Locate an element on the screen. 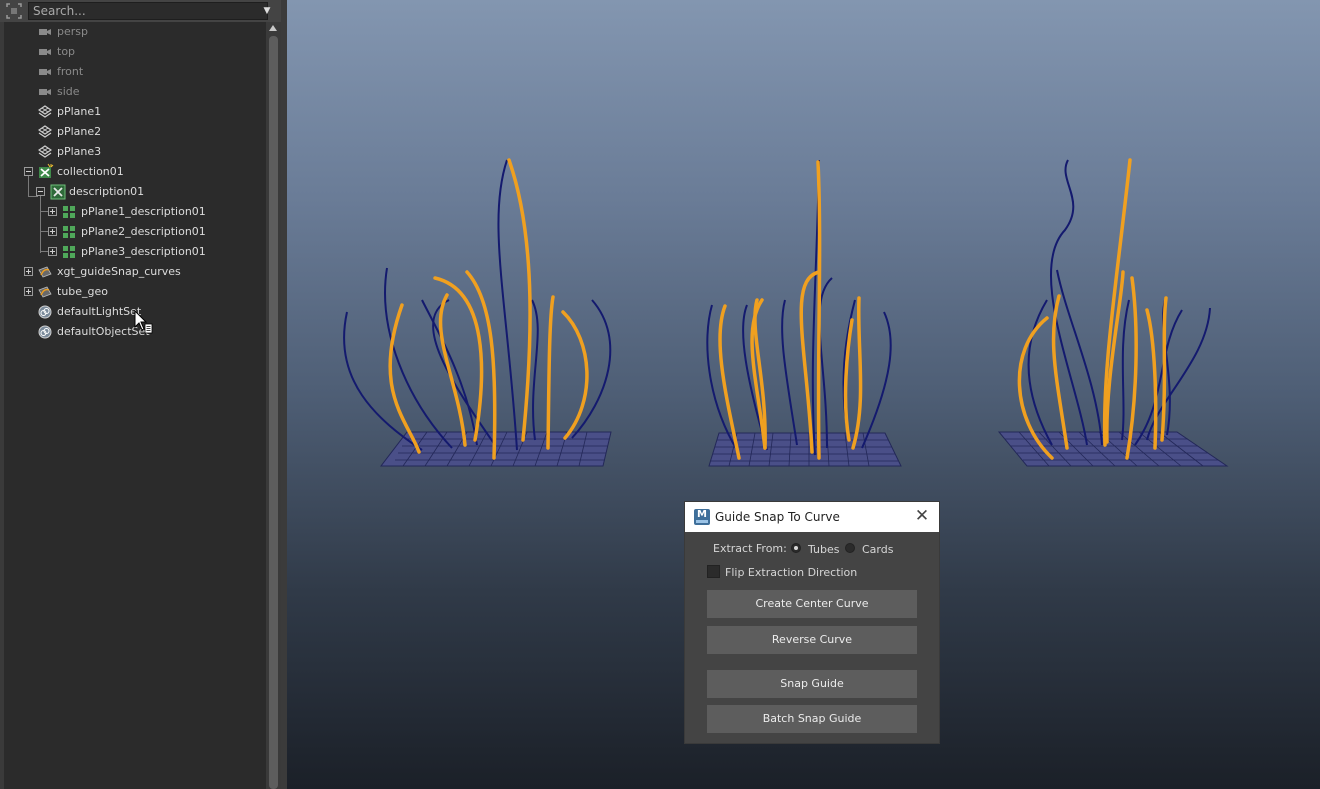  plane-1-guide-curves is located at coordinates (488, 309).